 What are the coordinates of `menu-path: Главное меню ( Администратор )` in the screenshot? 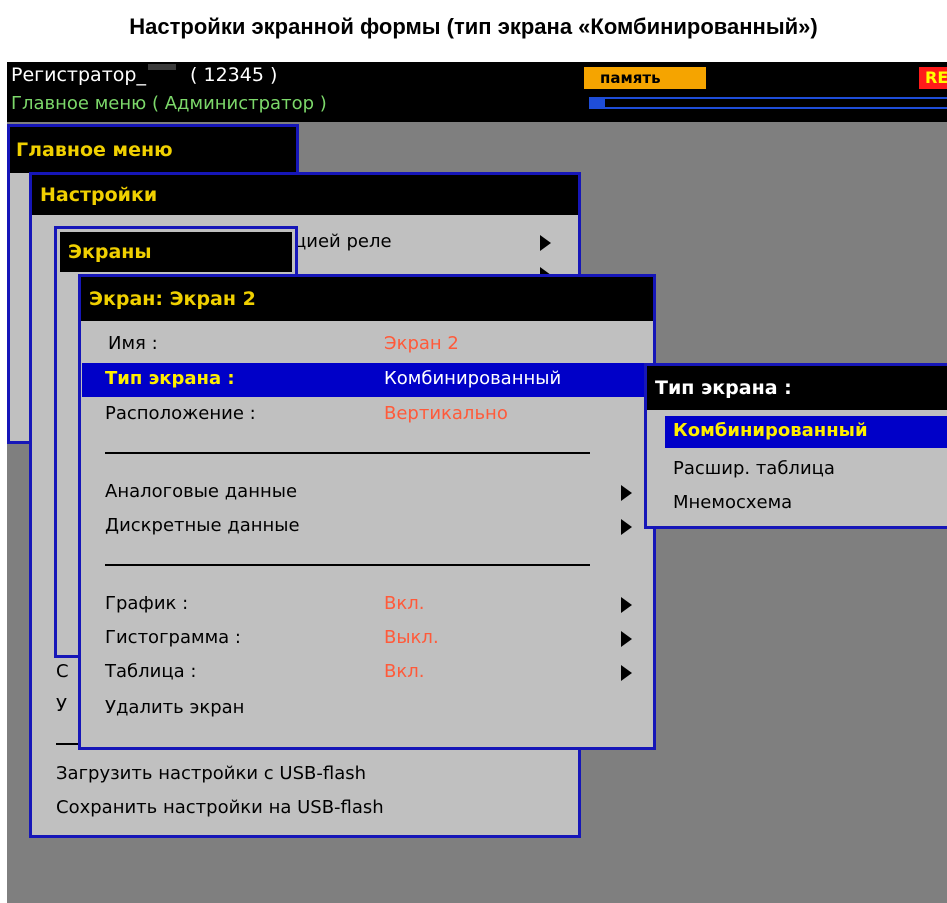 It's located at (169, 103).